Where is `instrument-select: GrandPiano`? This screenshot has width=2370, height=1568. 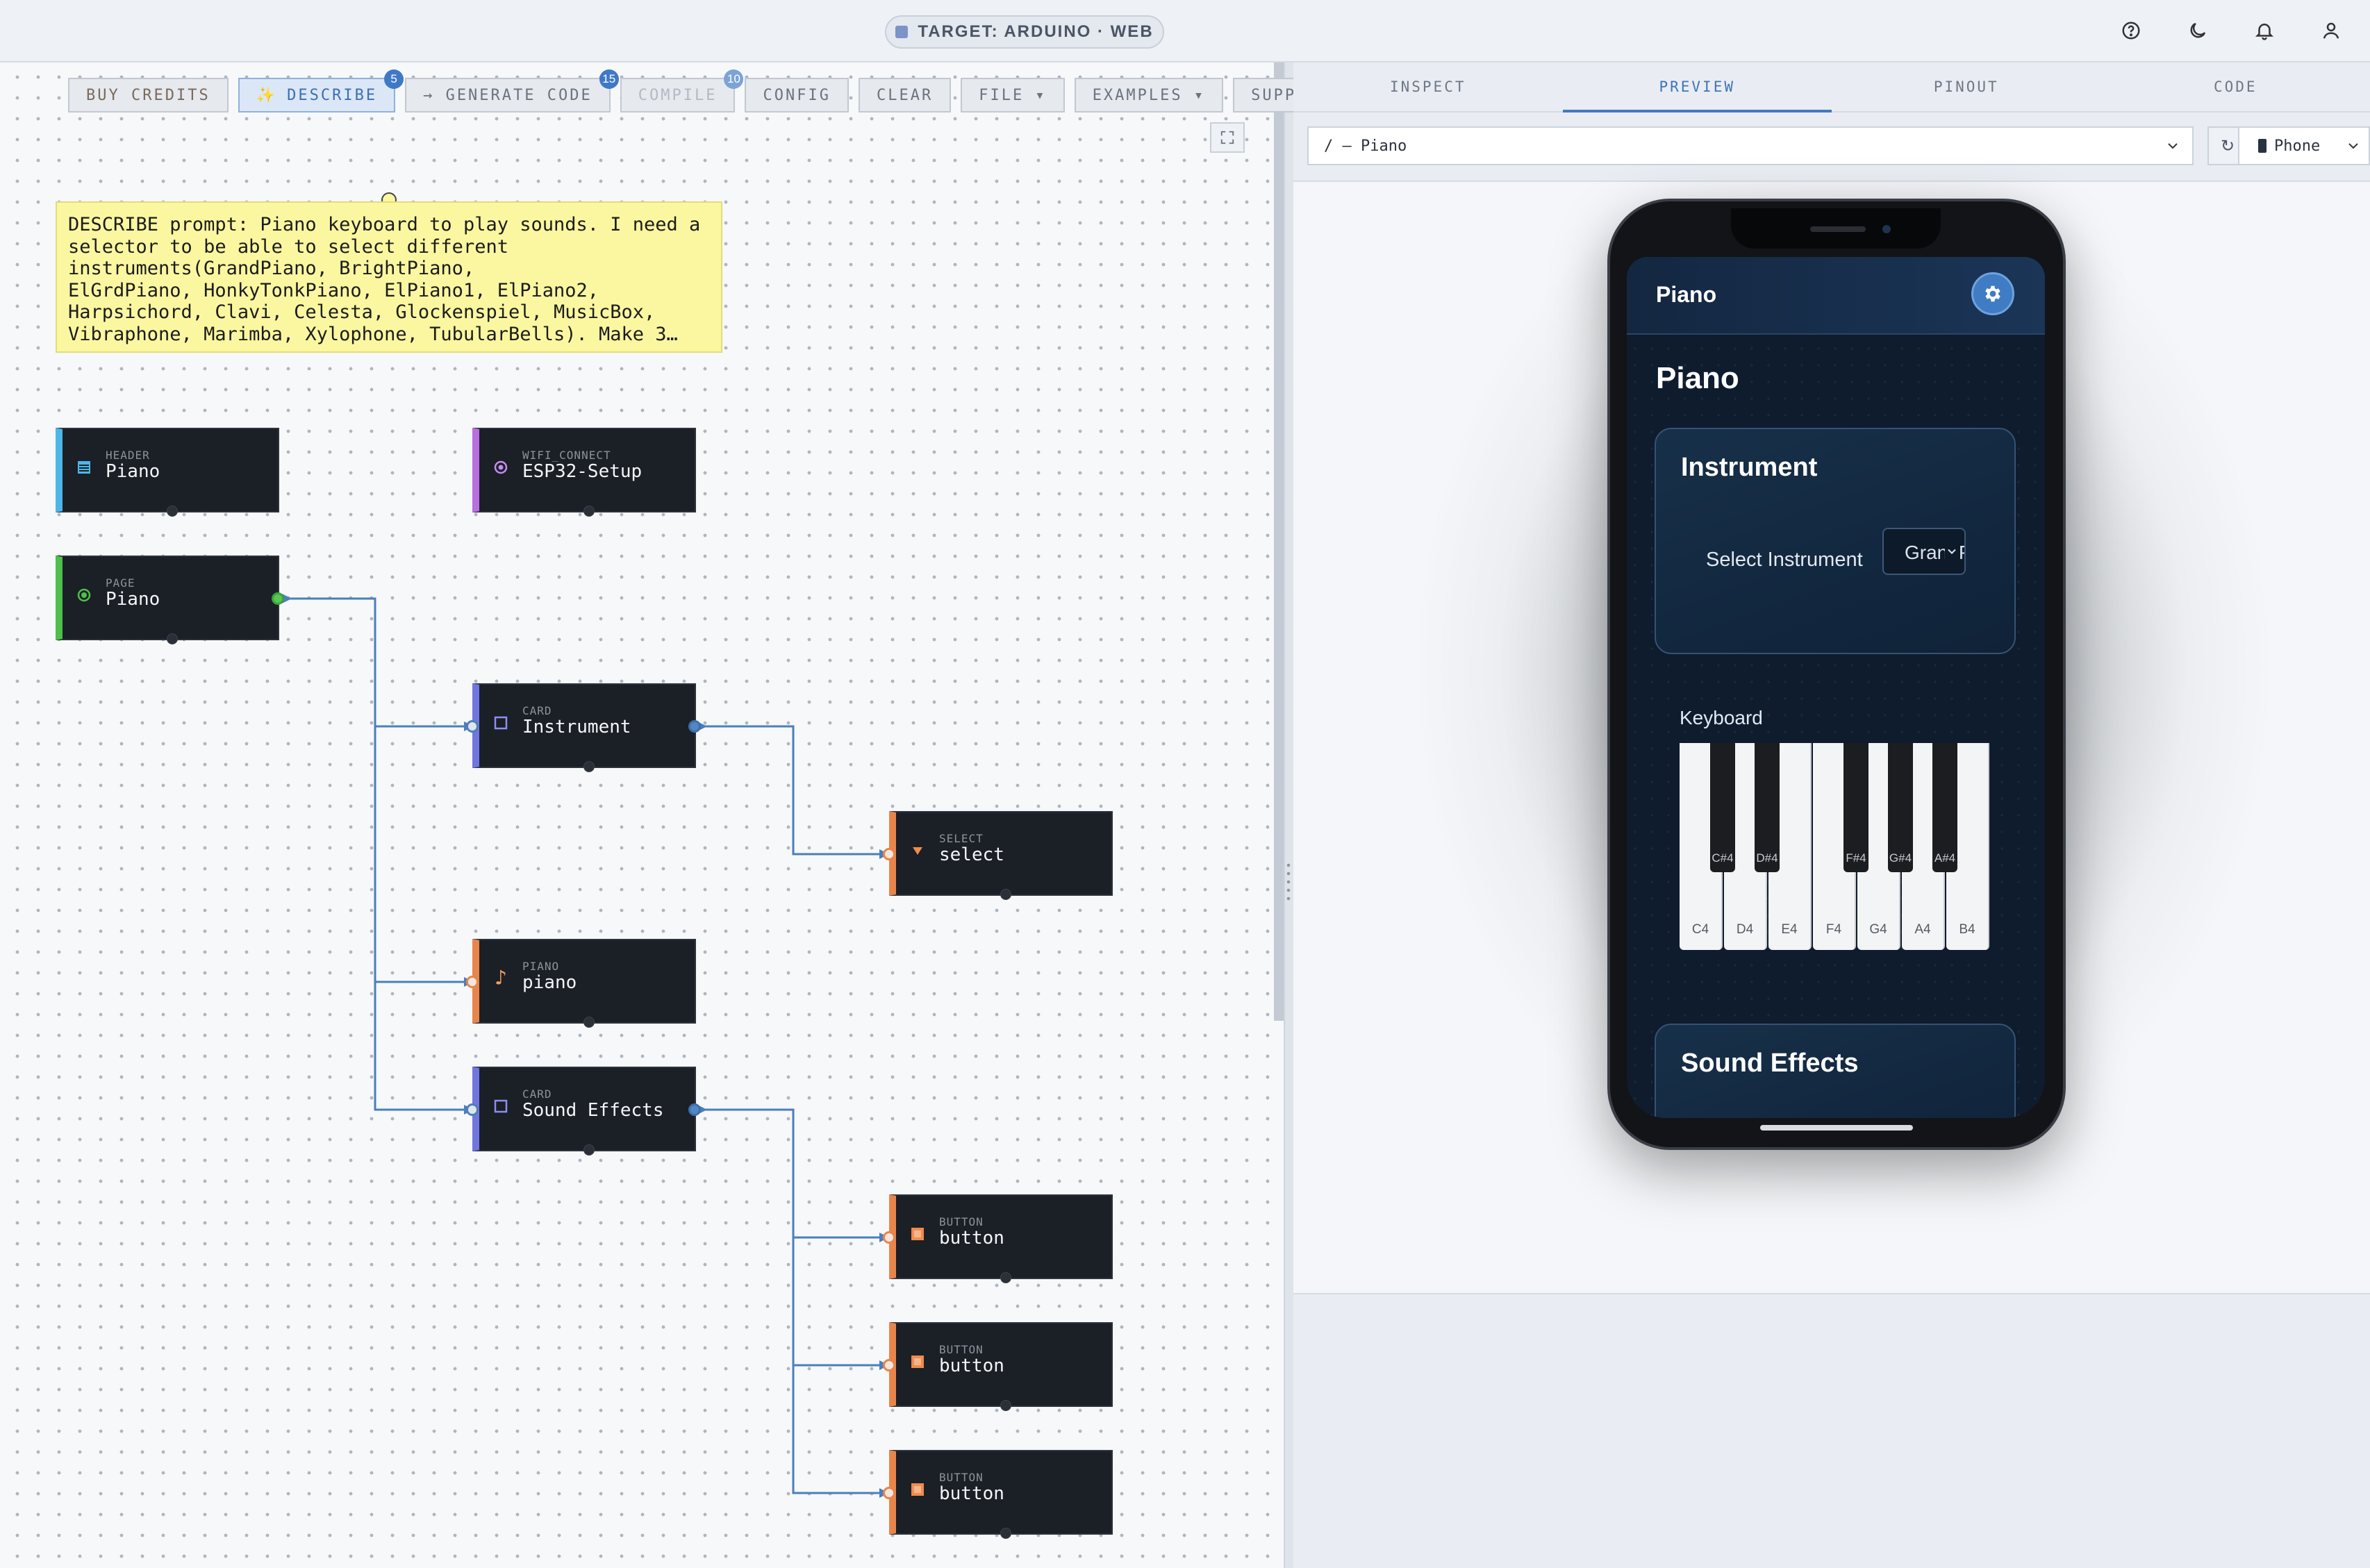
instrument-select: GrandPiano is located at coordinates (1924, 551).